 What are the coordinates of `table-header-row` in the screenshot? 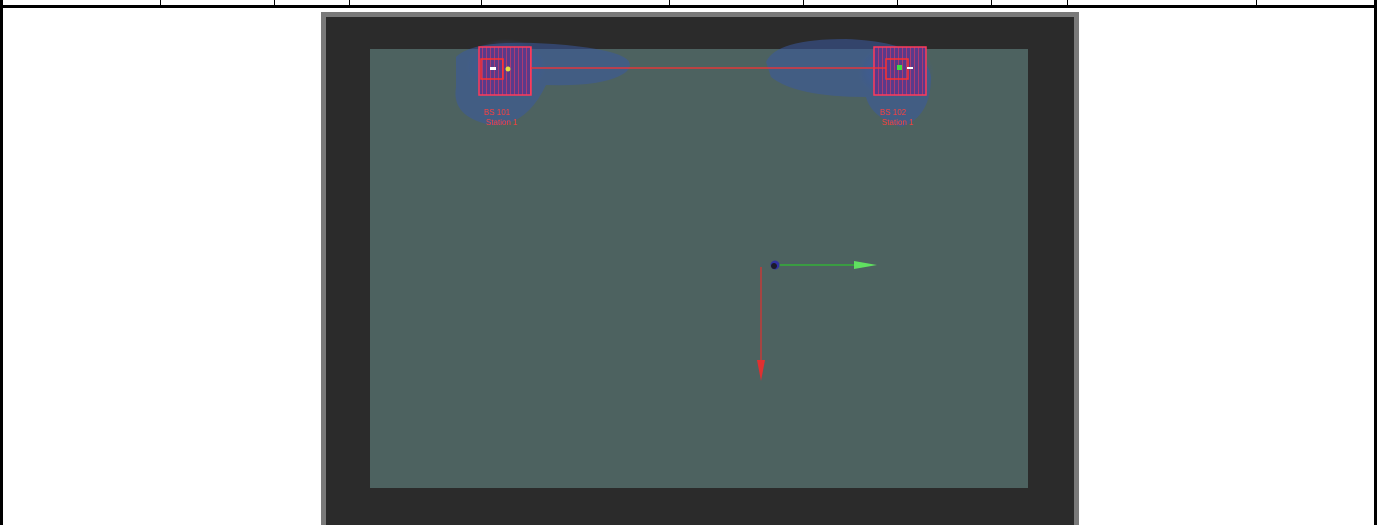 It's located at (688, 4).